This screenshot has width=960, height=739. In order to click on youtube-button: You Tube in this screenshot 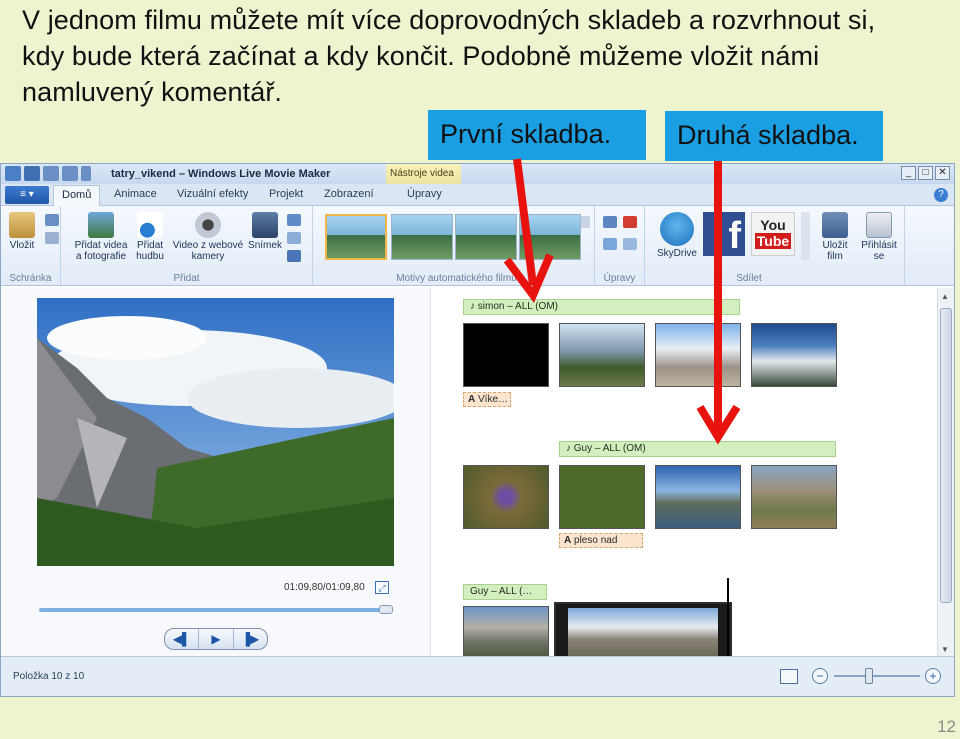, I will do `click(774, 234)`.